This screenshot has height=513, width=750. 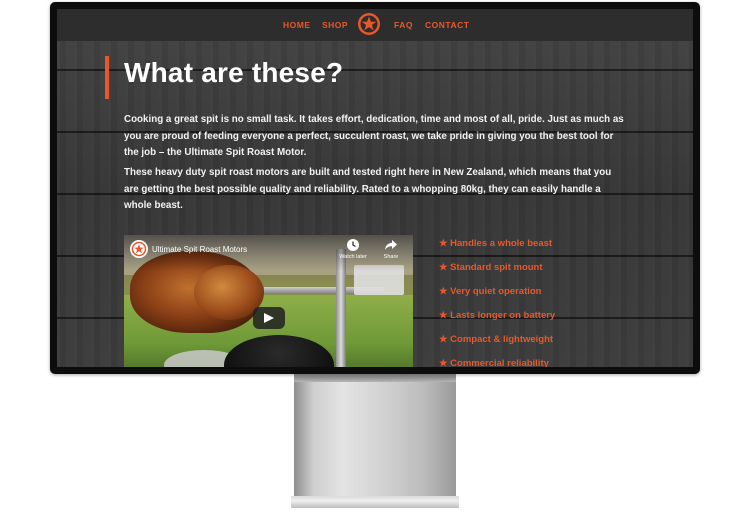 I want to click on share-arrow-icon, so click(x=391, y=245).